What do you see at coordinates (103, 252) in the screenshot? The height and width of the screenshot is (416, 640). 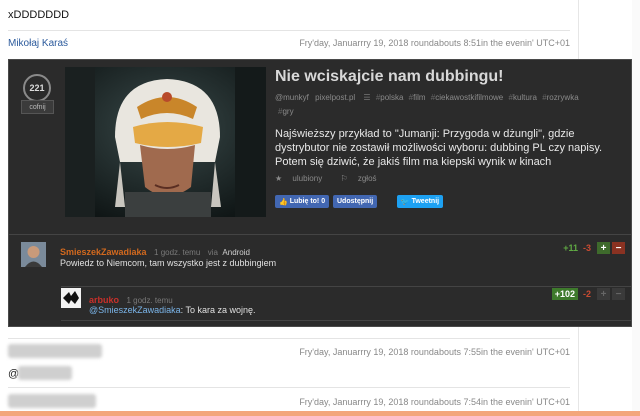 I see `comment-author: SmieszekZawadiaka` at bounding box center [103, 252].